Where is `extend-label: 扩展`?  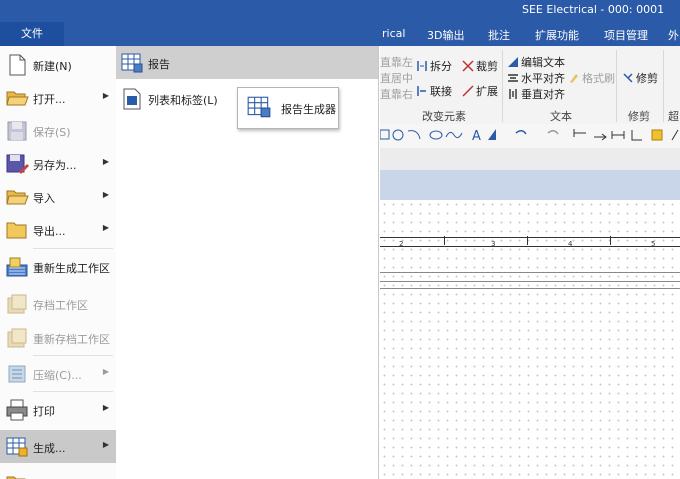
extend-label: 扩展 is located at coordinates (487, 91).